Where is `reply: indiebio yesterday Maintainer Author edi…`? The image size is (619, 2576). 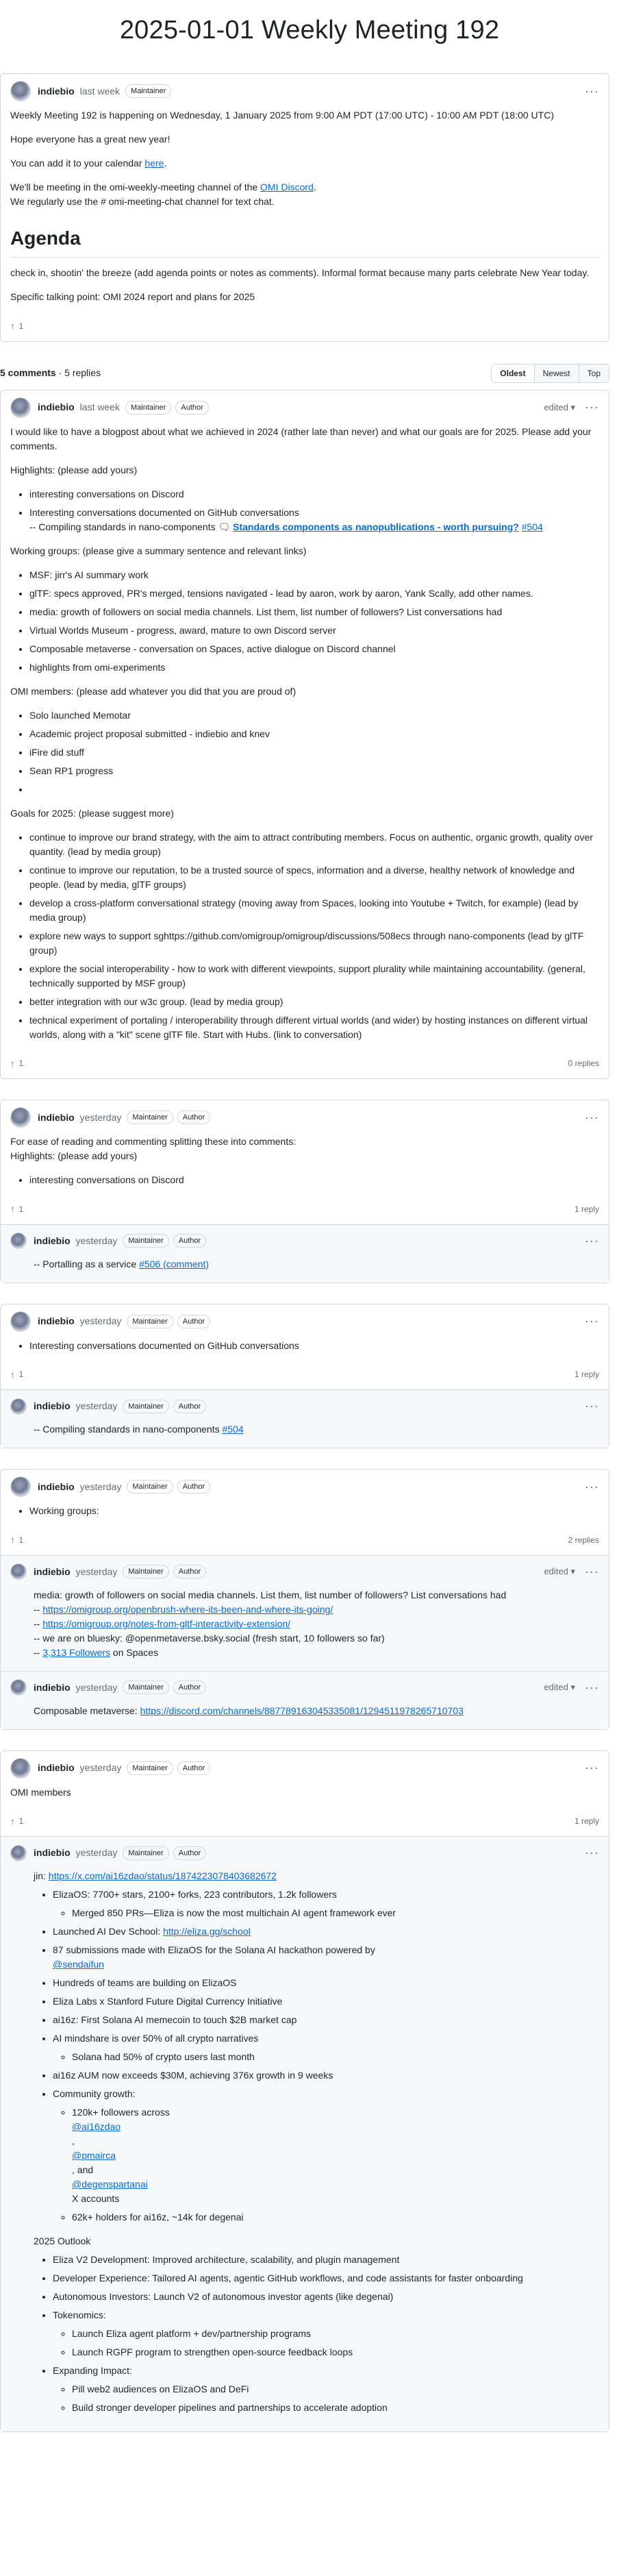
reply: indiebio yesterday Maintainer Author edi… is located at coordinates (305, 1613).